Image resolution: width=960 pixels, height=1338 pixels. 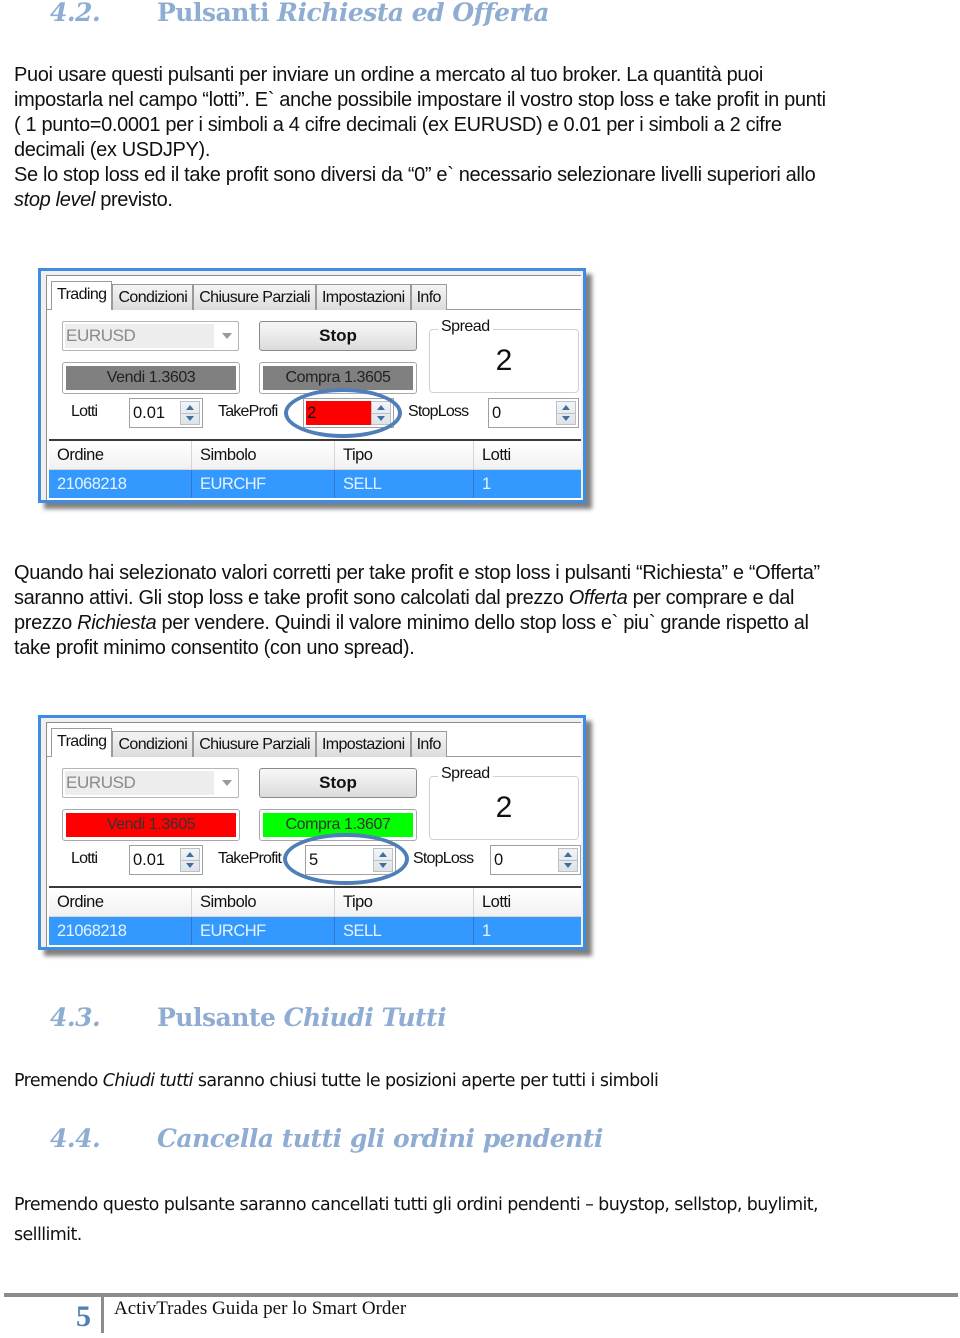 I want to click on sell-label: Vendi 1.3605, so click(x=151, y=825).